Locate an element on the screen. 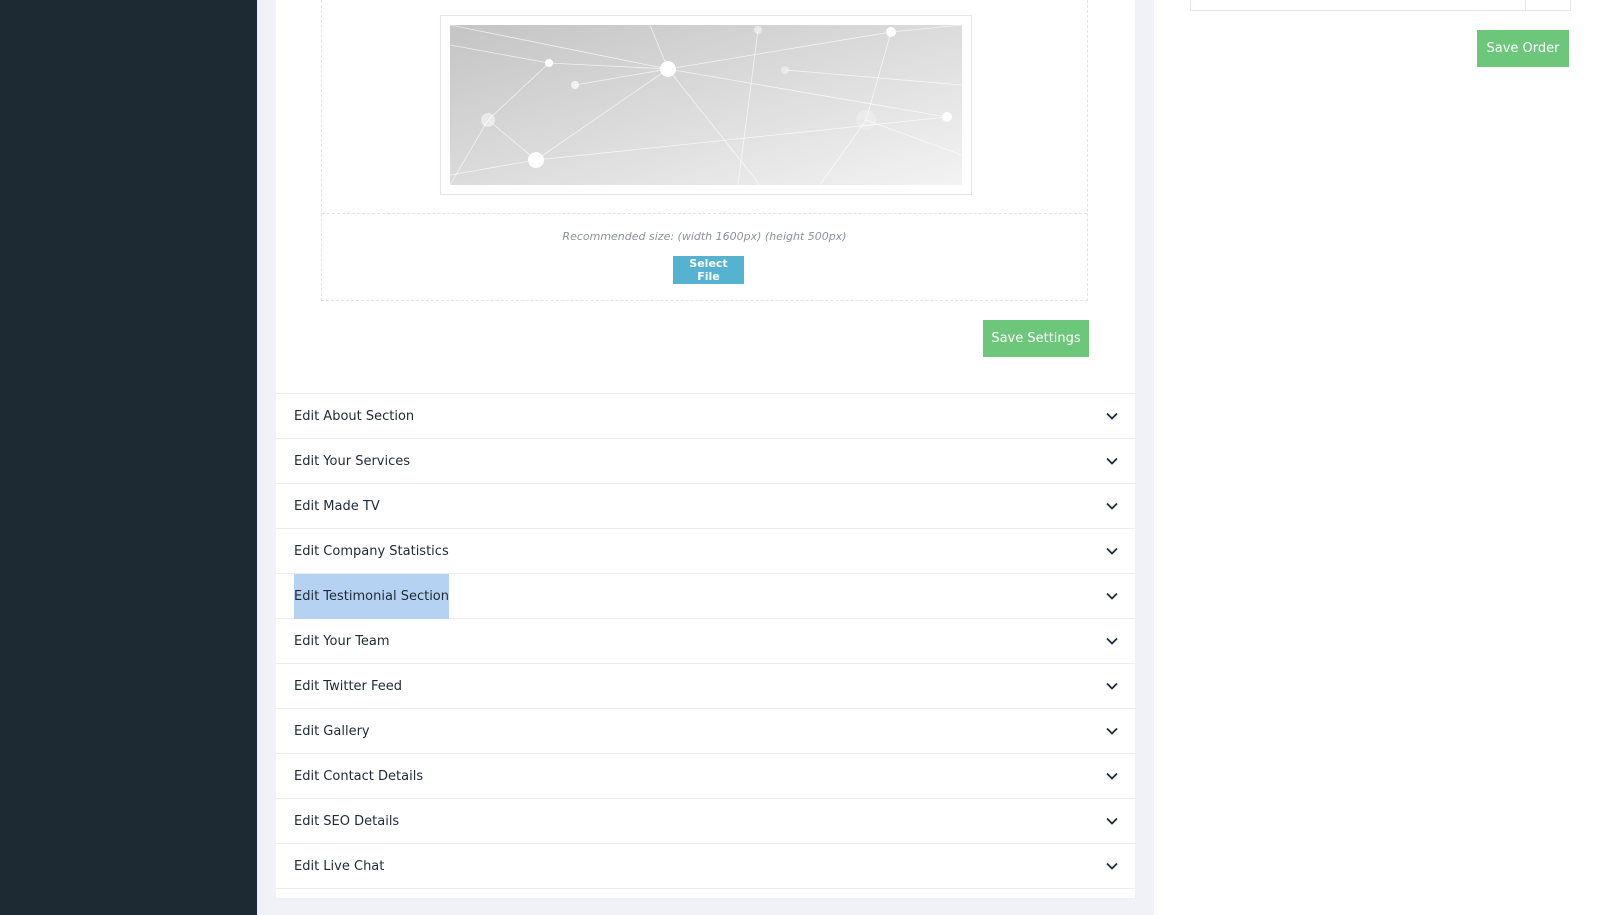 The height and width of the screenshot is (915, 1600). accordion-item-label: Edit SEO Details is located at coordinates (347, 821).